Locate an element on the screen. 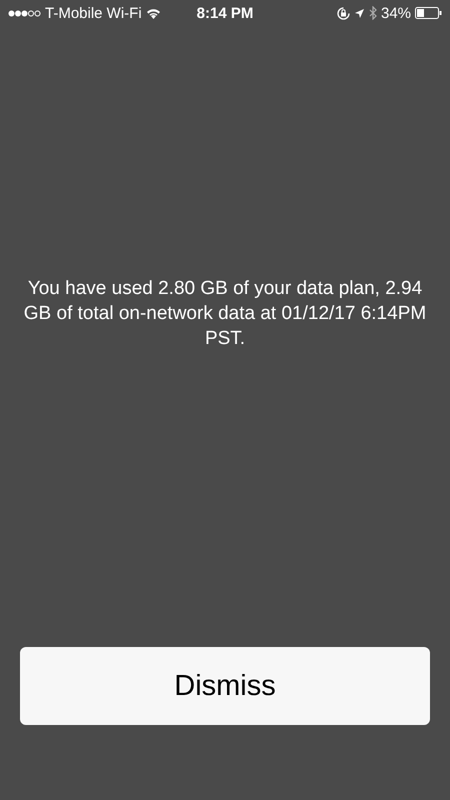 This screenshot has height=800, width=450. data-usage-message: You have used 2.80 GB of your data plan, 2.94 GB of total on-network data at 01/12/17 6:14PM PST. is located at coordinates (225, 314).